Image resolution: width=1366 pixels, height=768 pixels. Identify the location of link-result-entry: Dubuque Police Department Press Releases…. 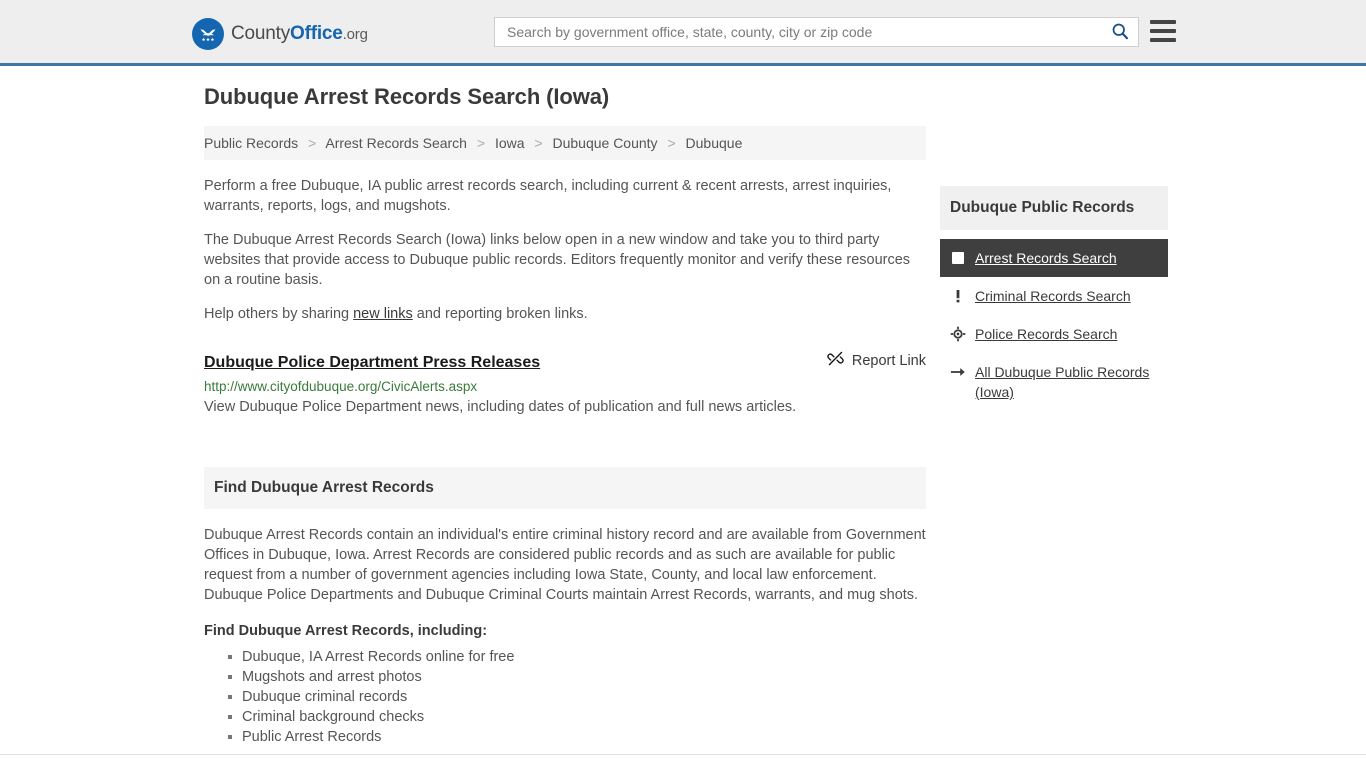
(565, 382).